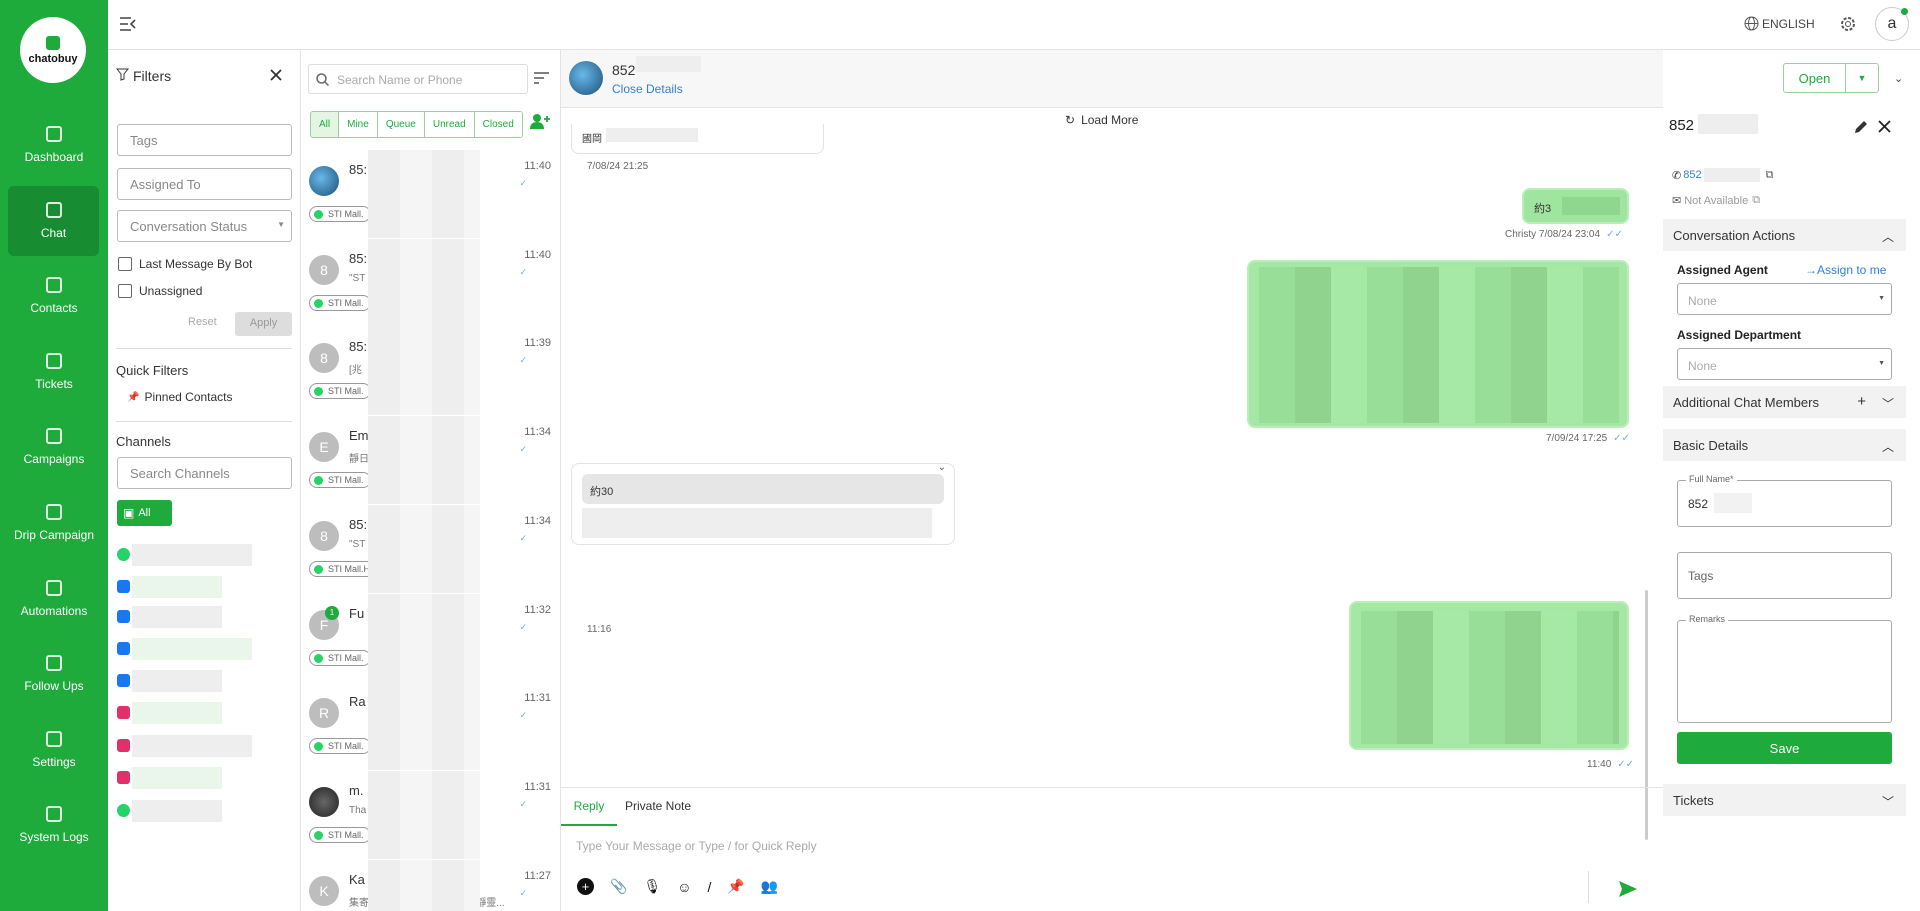  What do you see at coordinates (618, 886) in the screenshot?
I see `attachment-icon: 📎` at bounding box center [618, 886].